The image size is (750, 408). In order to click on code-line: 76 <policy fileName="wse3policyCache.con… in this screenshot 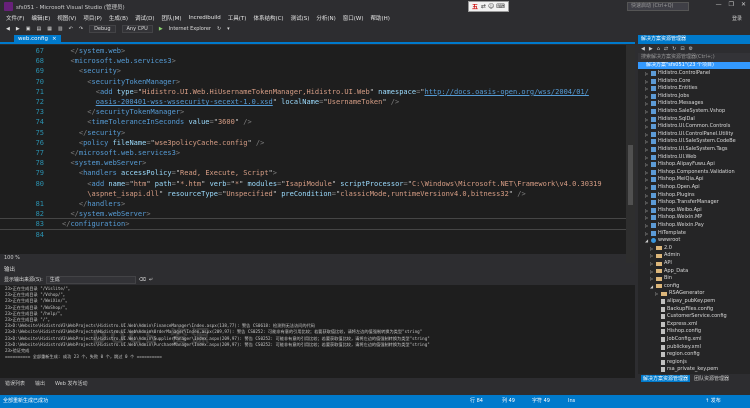, I will do `click(313, 143)`.